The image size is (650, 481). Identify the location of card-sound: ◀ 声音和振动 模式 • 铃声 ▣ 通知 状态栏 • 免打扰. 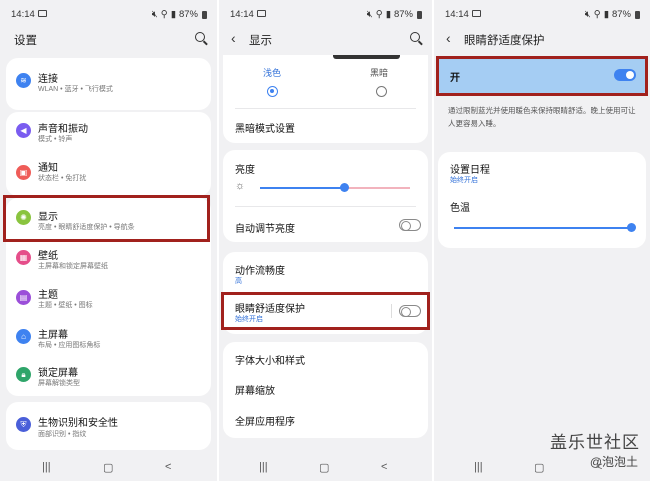
(108, 154).